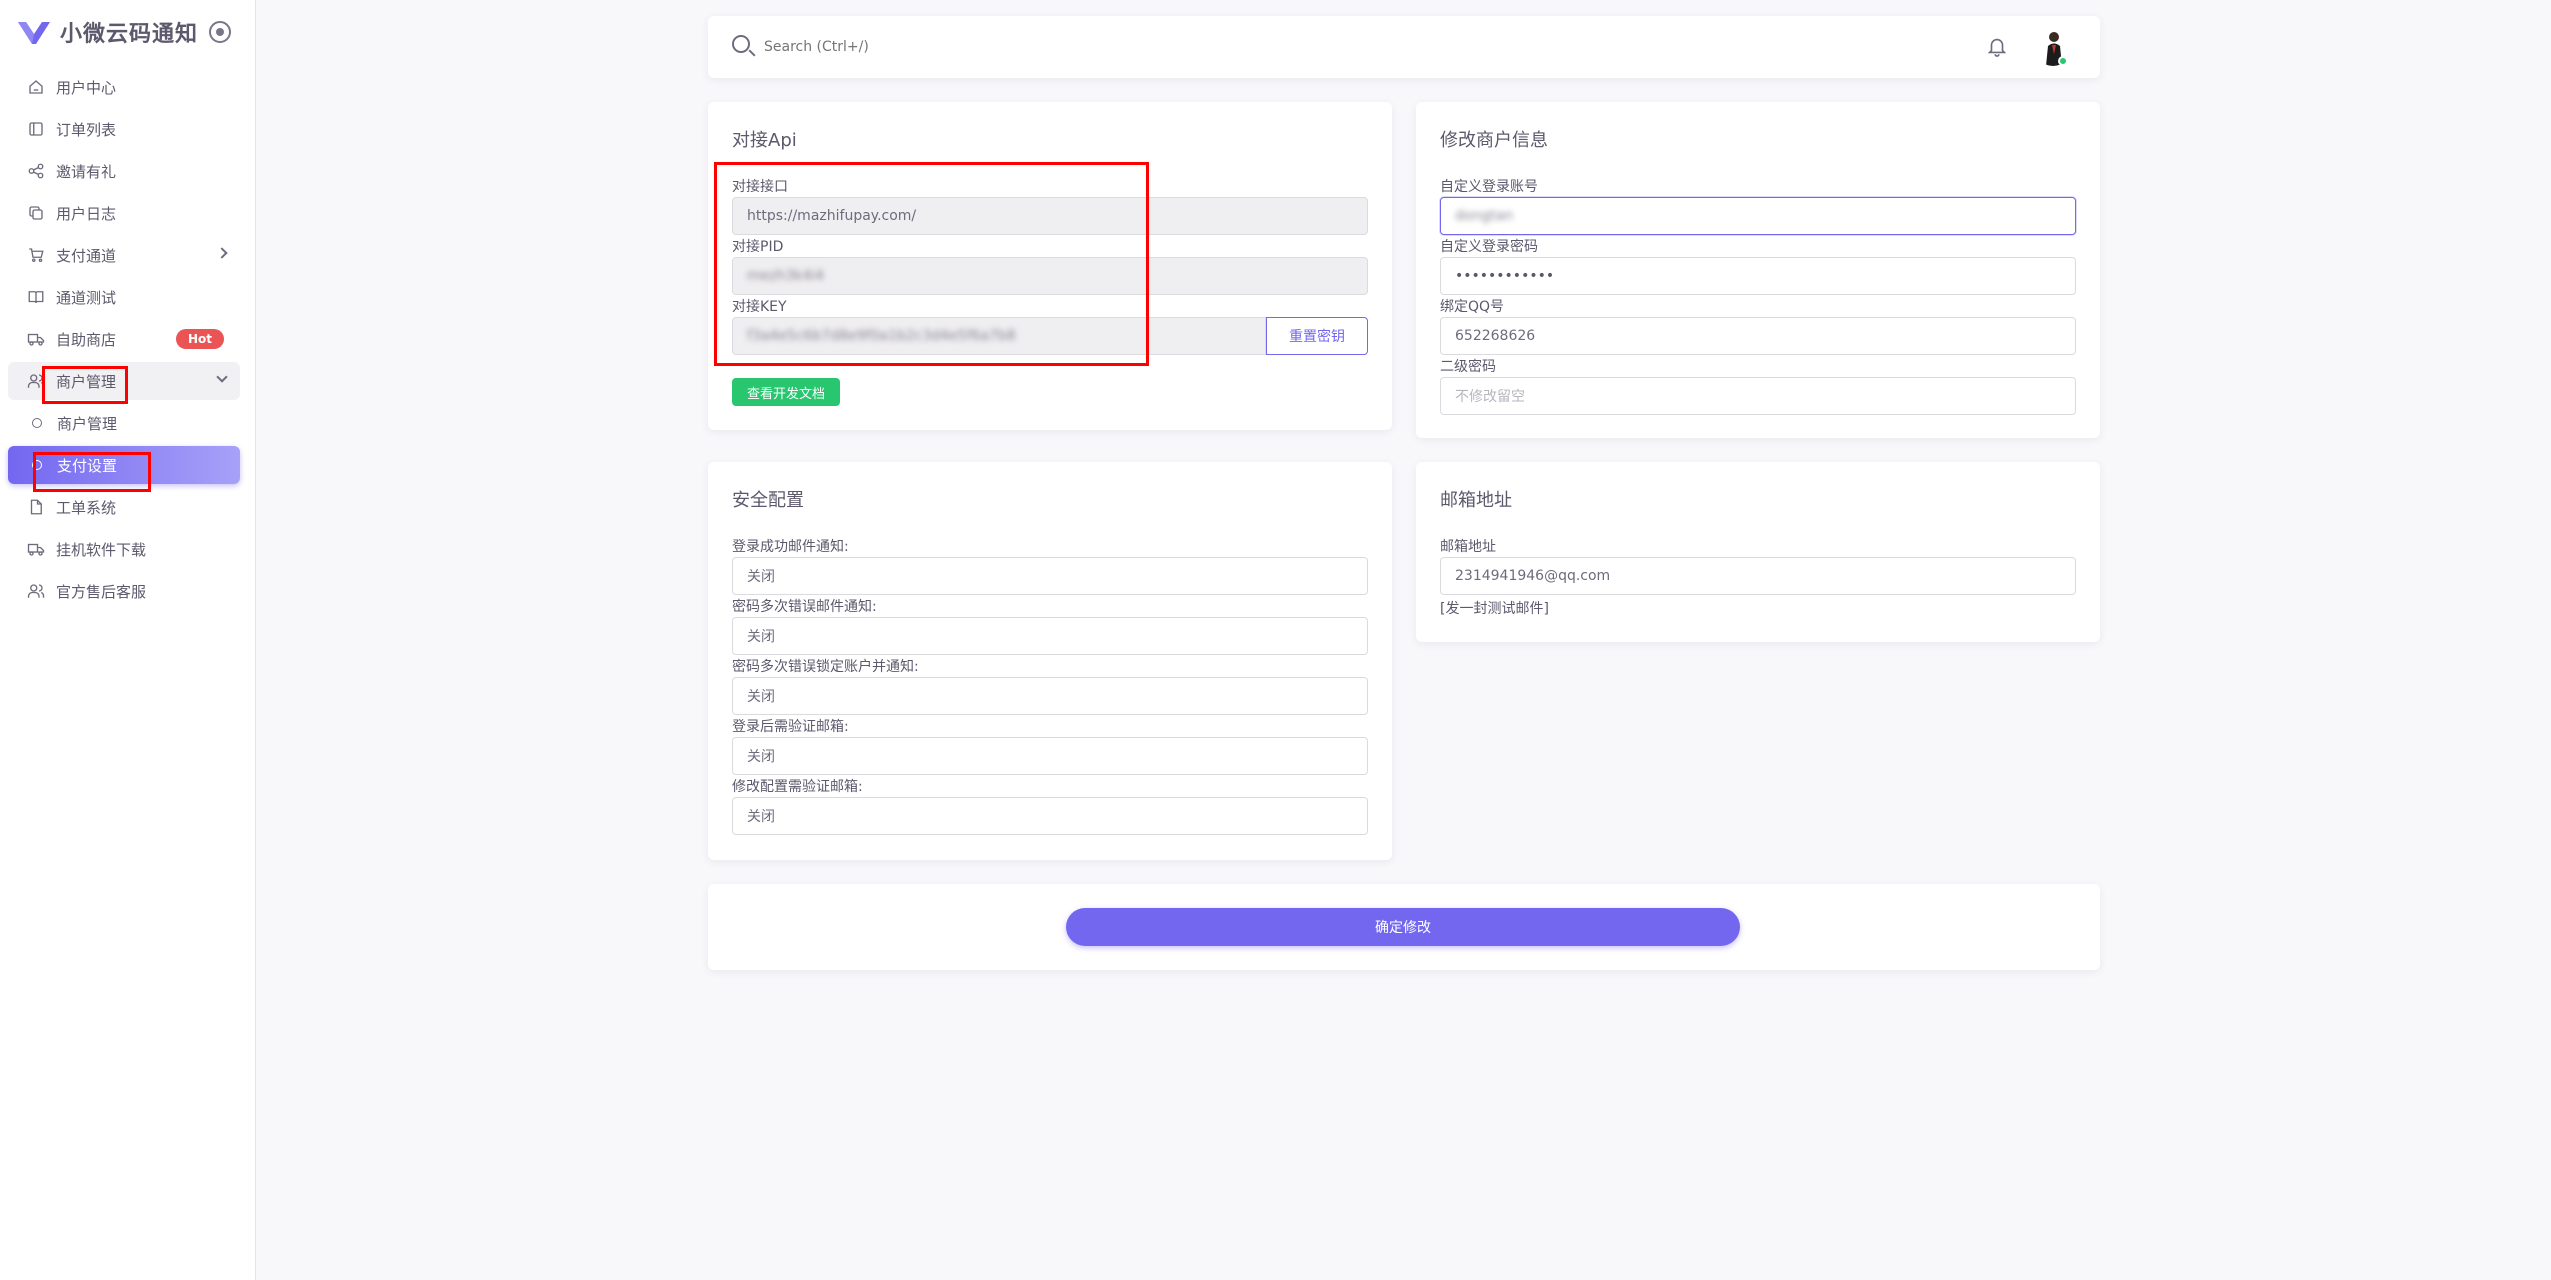  What do you see at coordinates (124, 465) in the screenshot?
I see `sidebar-subitem-payment-settings: 支付设置` at bounding box center [124, 465].